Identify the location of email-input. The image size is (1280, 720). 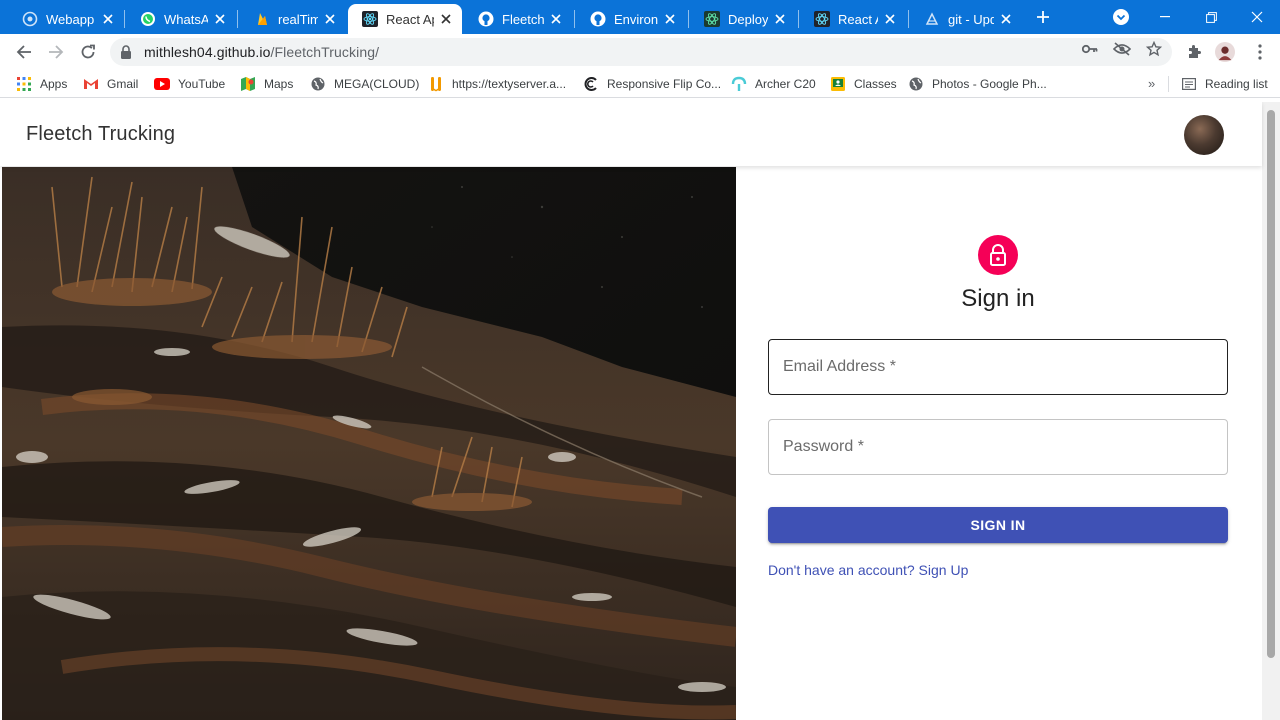
(998, 367).